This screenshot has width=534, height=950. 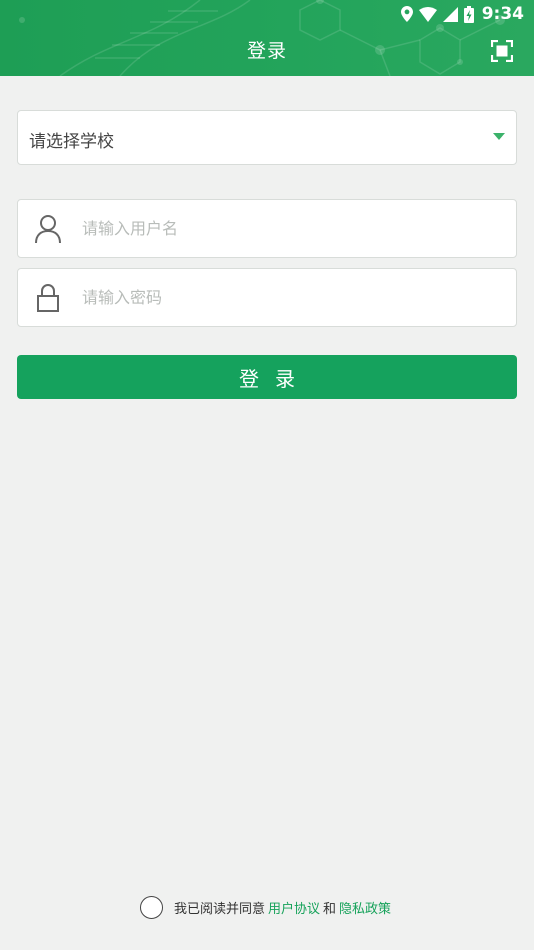 What do you see at coordinates (71, 142) in the screenshot?
I see `school-select-value: 请选择学校` at bounding box center [71, 142].